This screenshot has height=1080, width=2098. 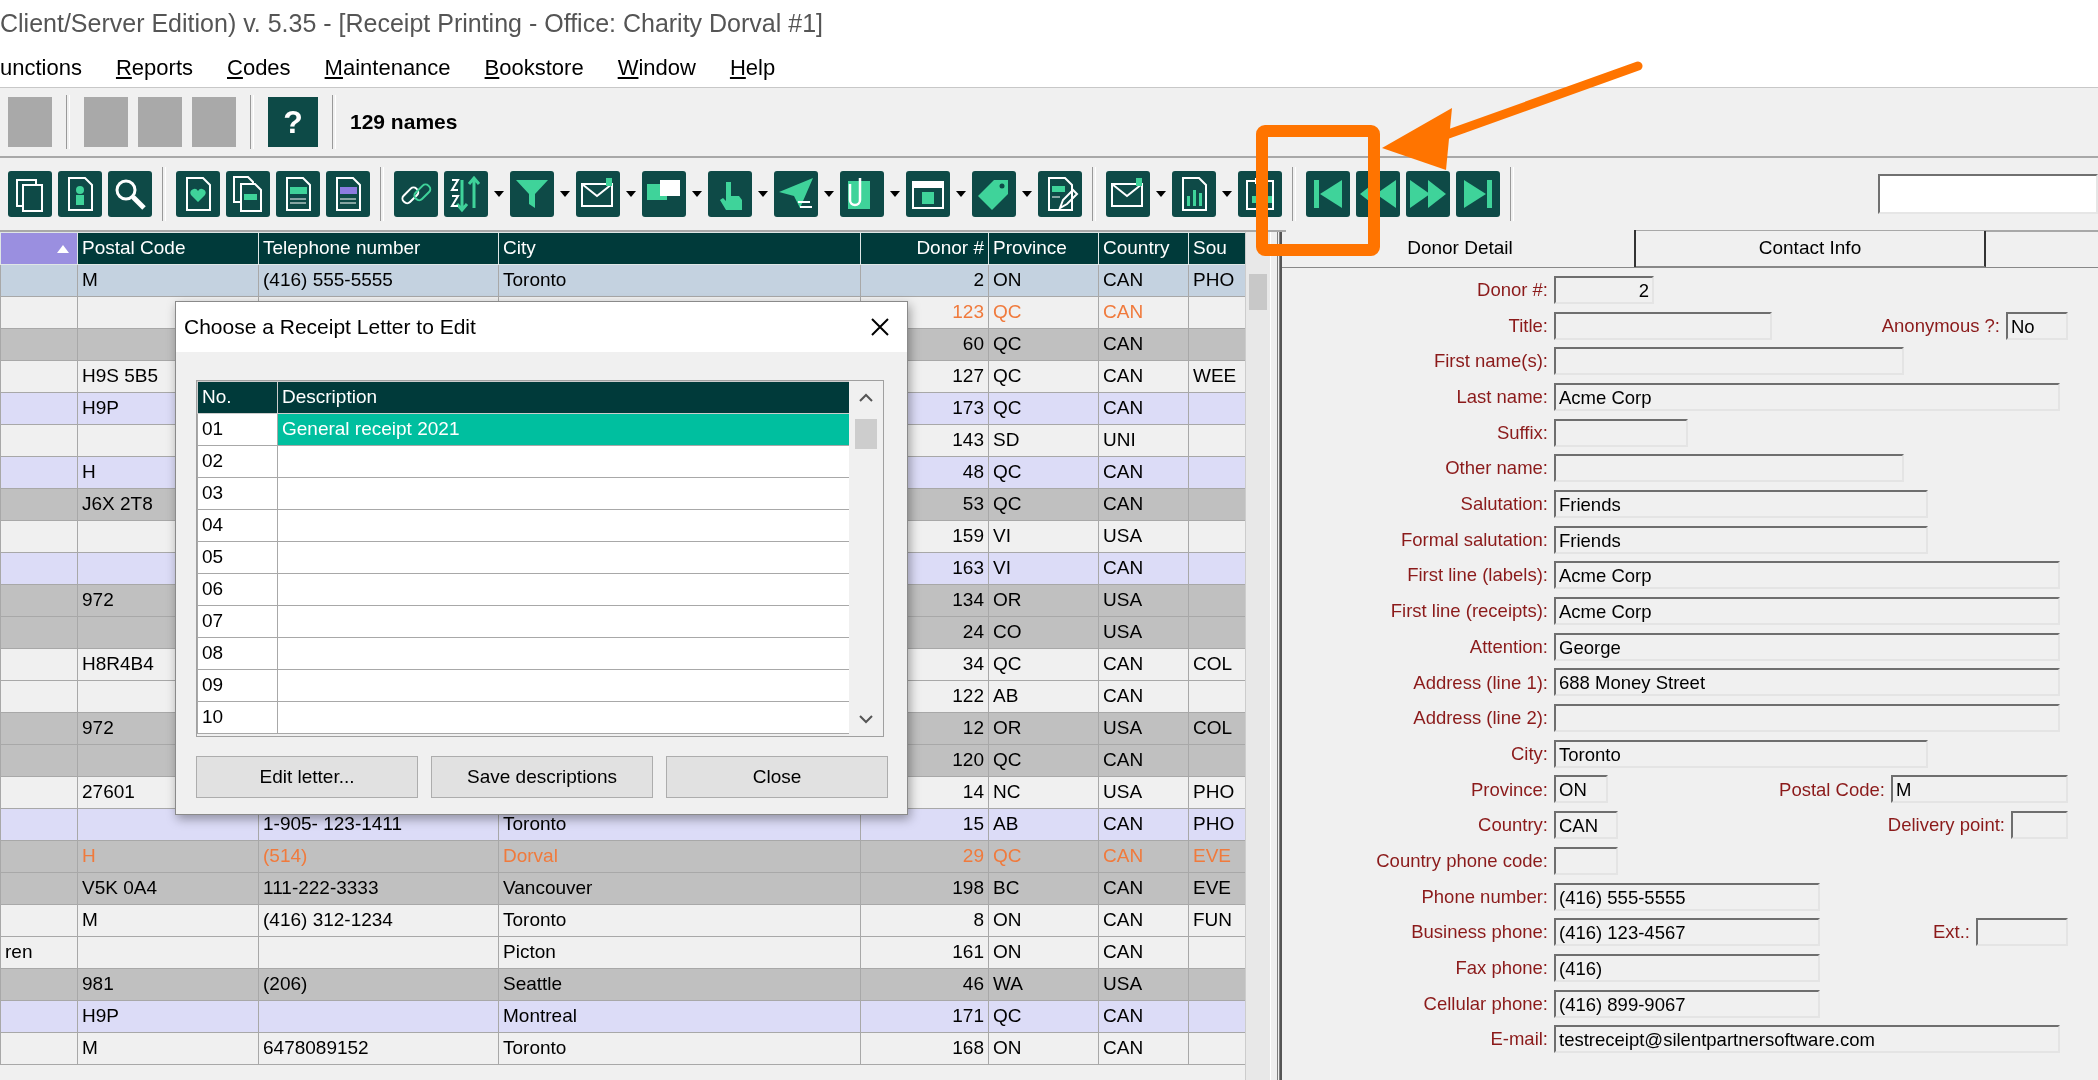 I want to click on column-header: Sou, so click(x=1217, y=248).